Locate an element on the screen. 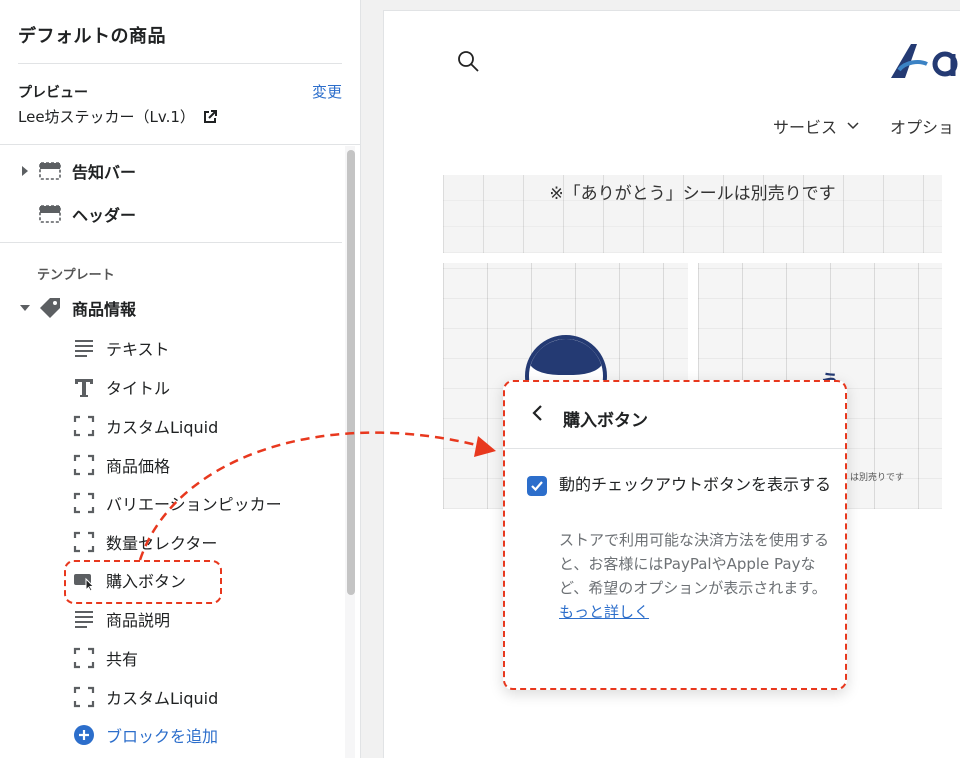 Image resolution: width=960 pixels, height=758 pixels. nav-services-label: サービス is located at coordinates (805, 127).